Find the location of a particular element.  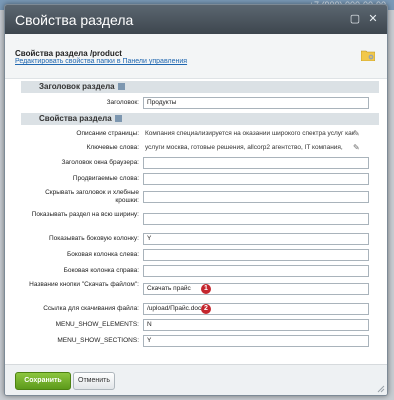

close-icon: ✕ is located at coordinates (373, 19).